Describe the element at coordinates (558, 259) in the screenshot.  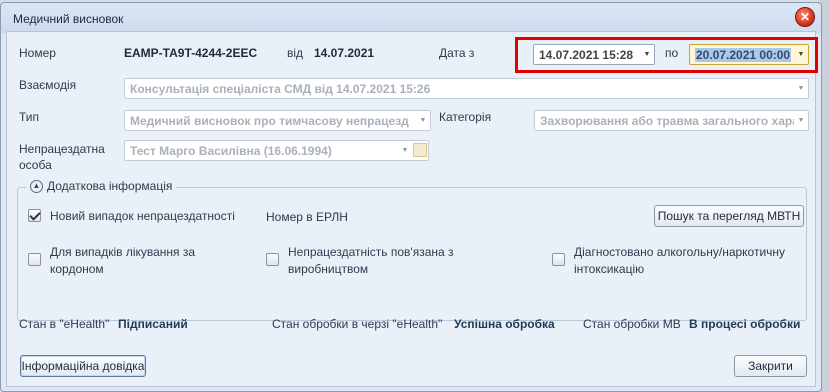
I see `alcohol-checkbox` at that location.